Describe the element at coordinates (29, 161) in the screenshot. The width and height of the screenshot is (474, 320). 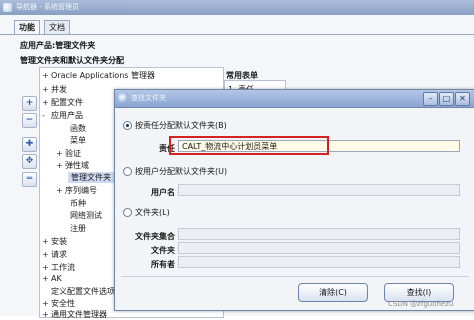
I see `expand-all-button: ✥` at that location.